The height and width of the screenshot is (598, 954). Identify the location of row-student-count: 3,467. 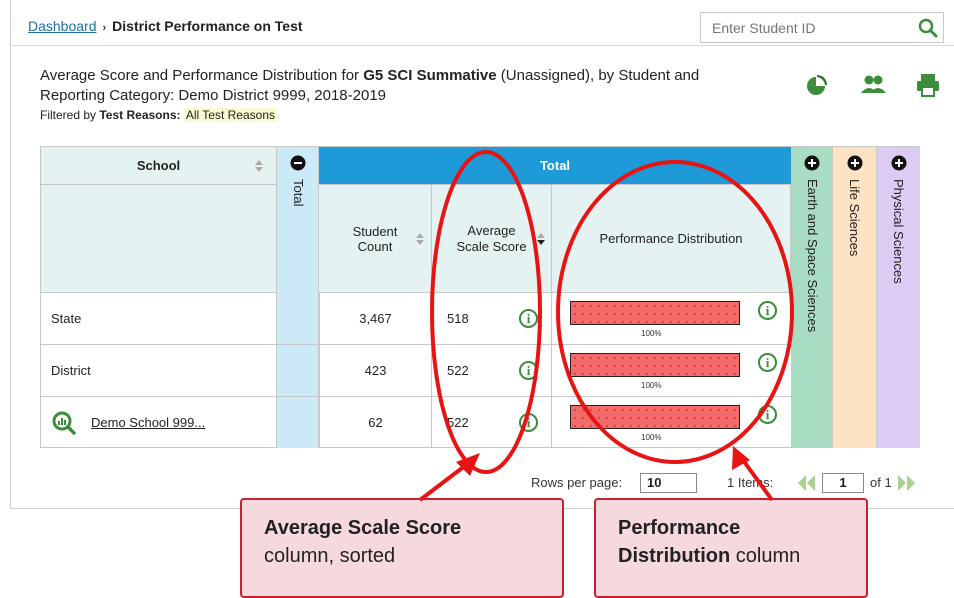
(375, 318).